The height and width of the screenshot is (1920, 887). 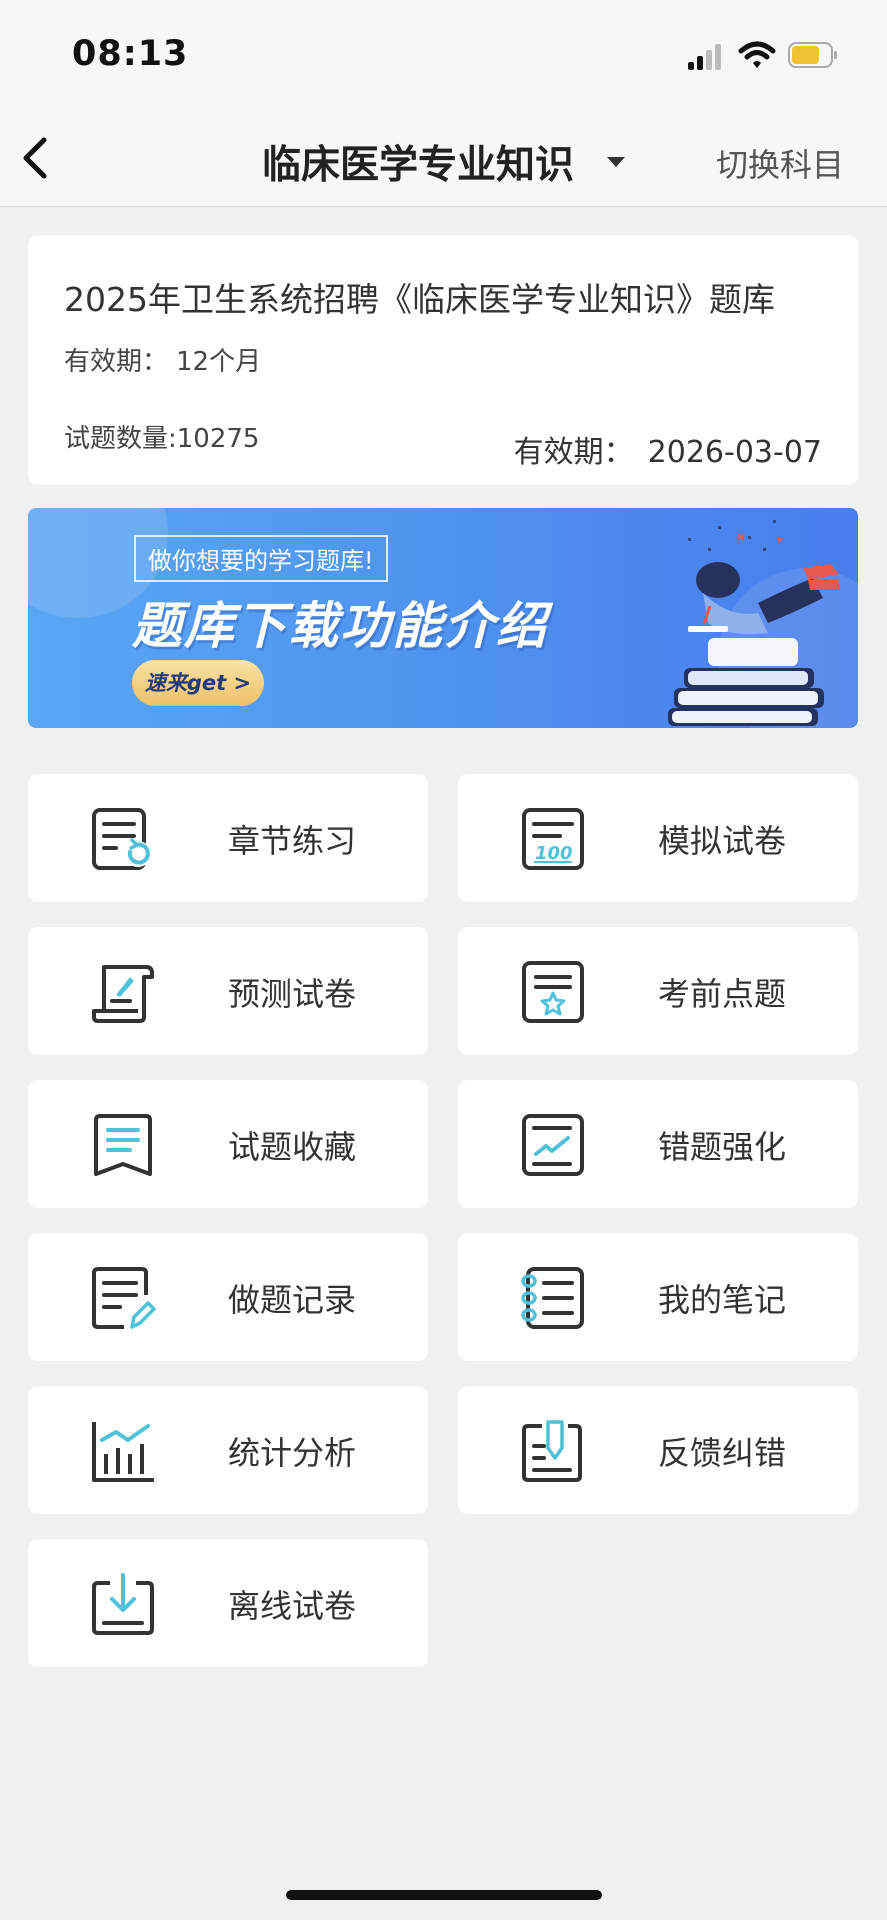 I want to click on status-time: 08:13, so click(x=130, y=54).